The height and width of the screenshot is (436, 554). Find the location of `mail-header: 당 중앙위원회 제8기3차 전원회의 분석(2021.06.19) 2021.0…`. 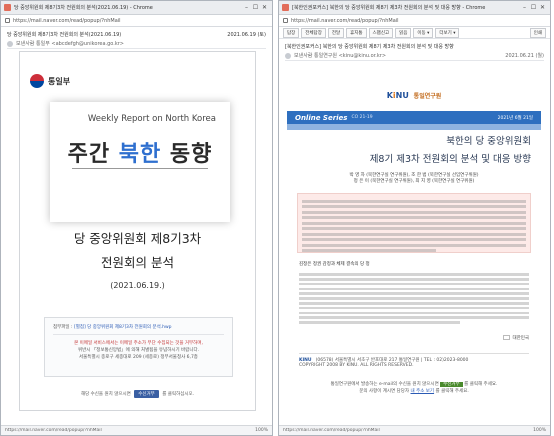

mail-header: 당 중앙위원회 제8기3차 전원회의 분석(2021.06.19) 2021.0… is located at coordinates (136, 38).